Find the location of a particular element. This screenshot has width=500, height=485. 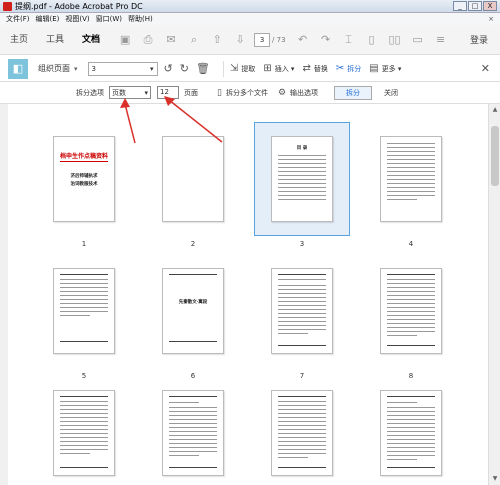

more-icon: ▤ is located at coordinates (374, 68).